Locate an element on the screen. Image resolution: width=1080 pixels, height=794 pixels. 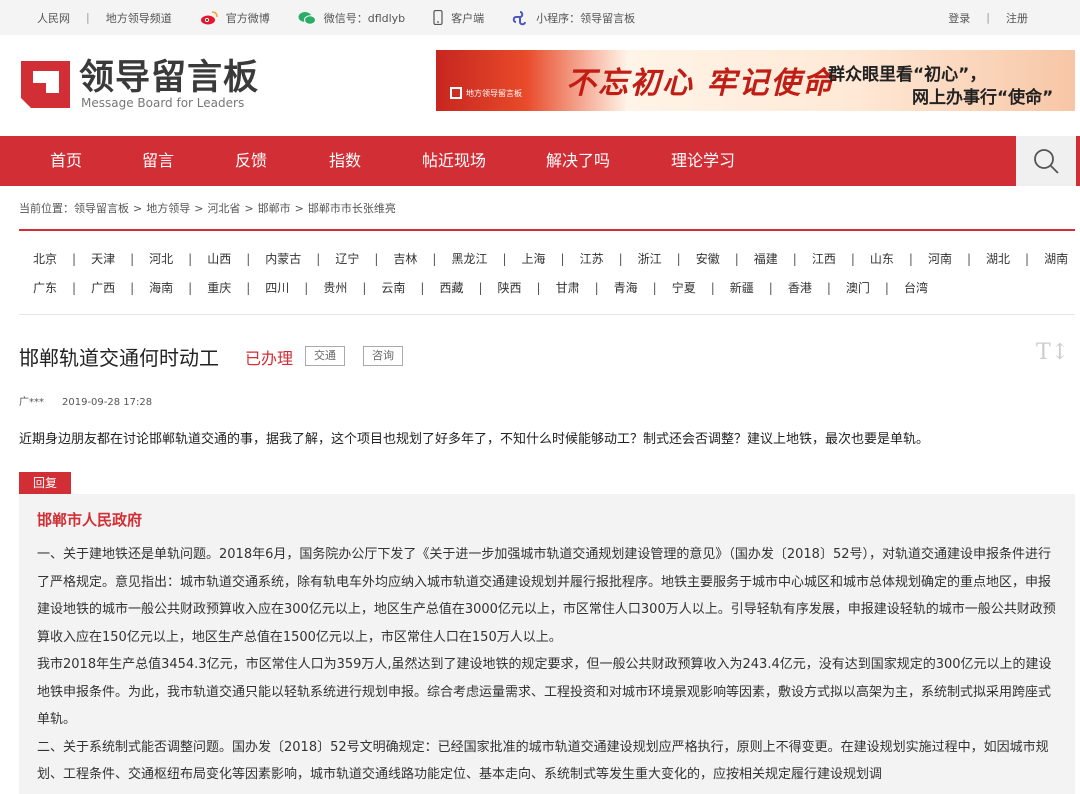
region-link: 天津 is located at coordinates (103, 258).